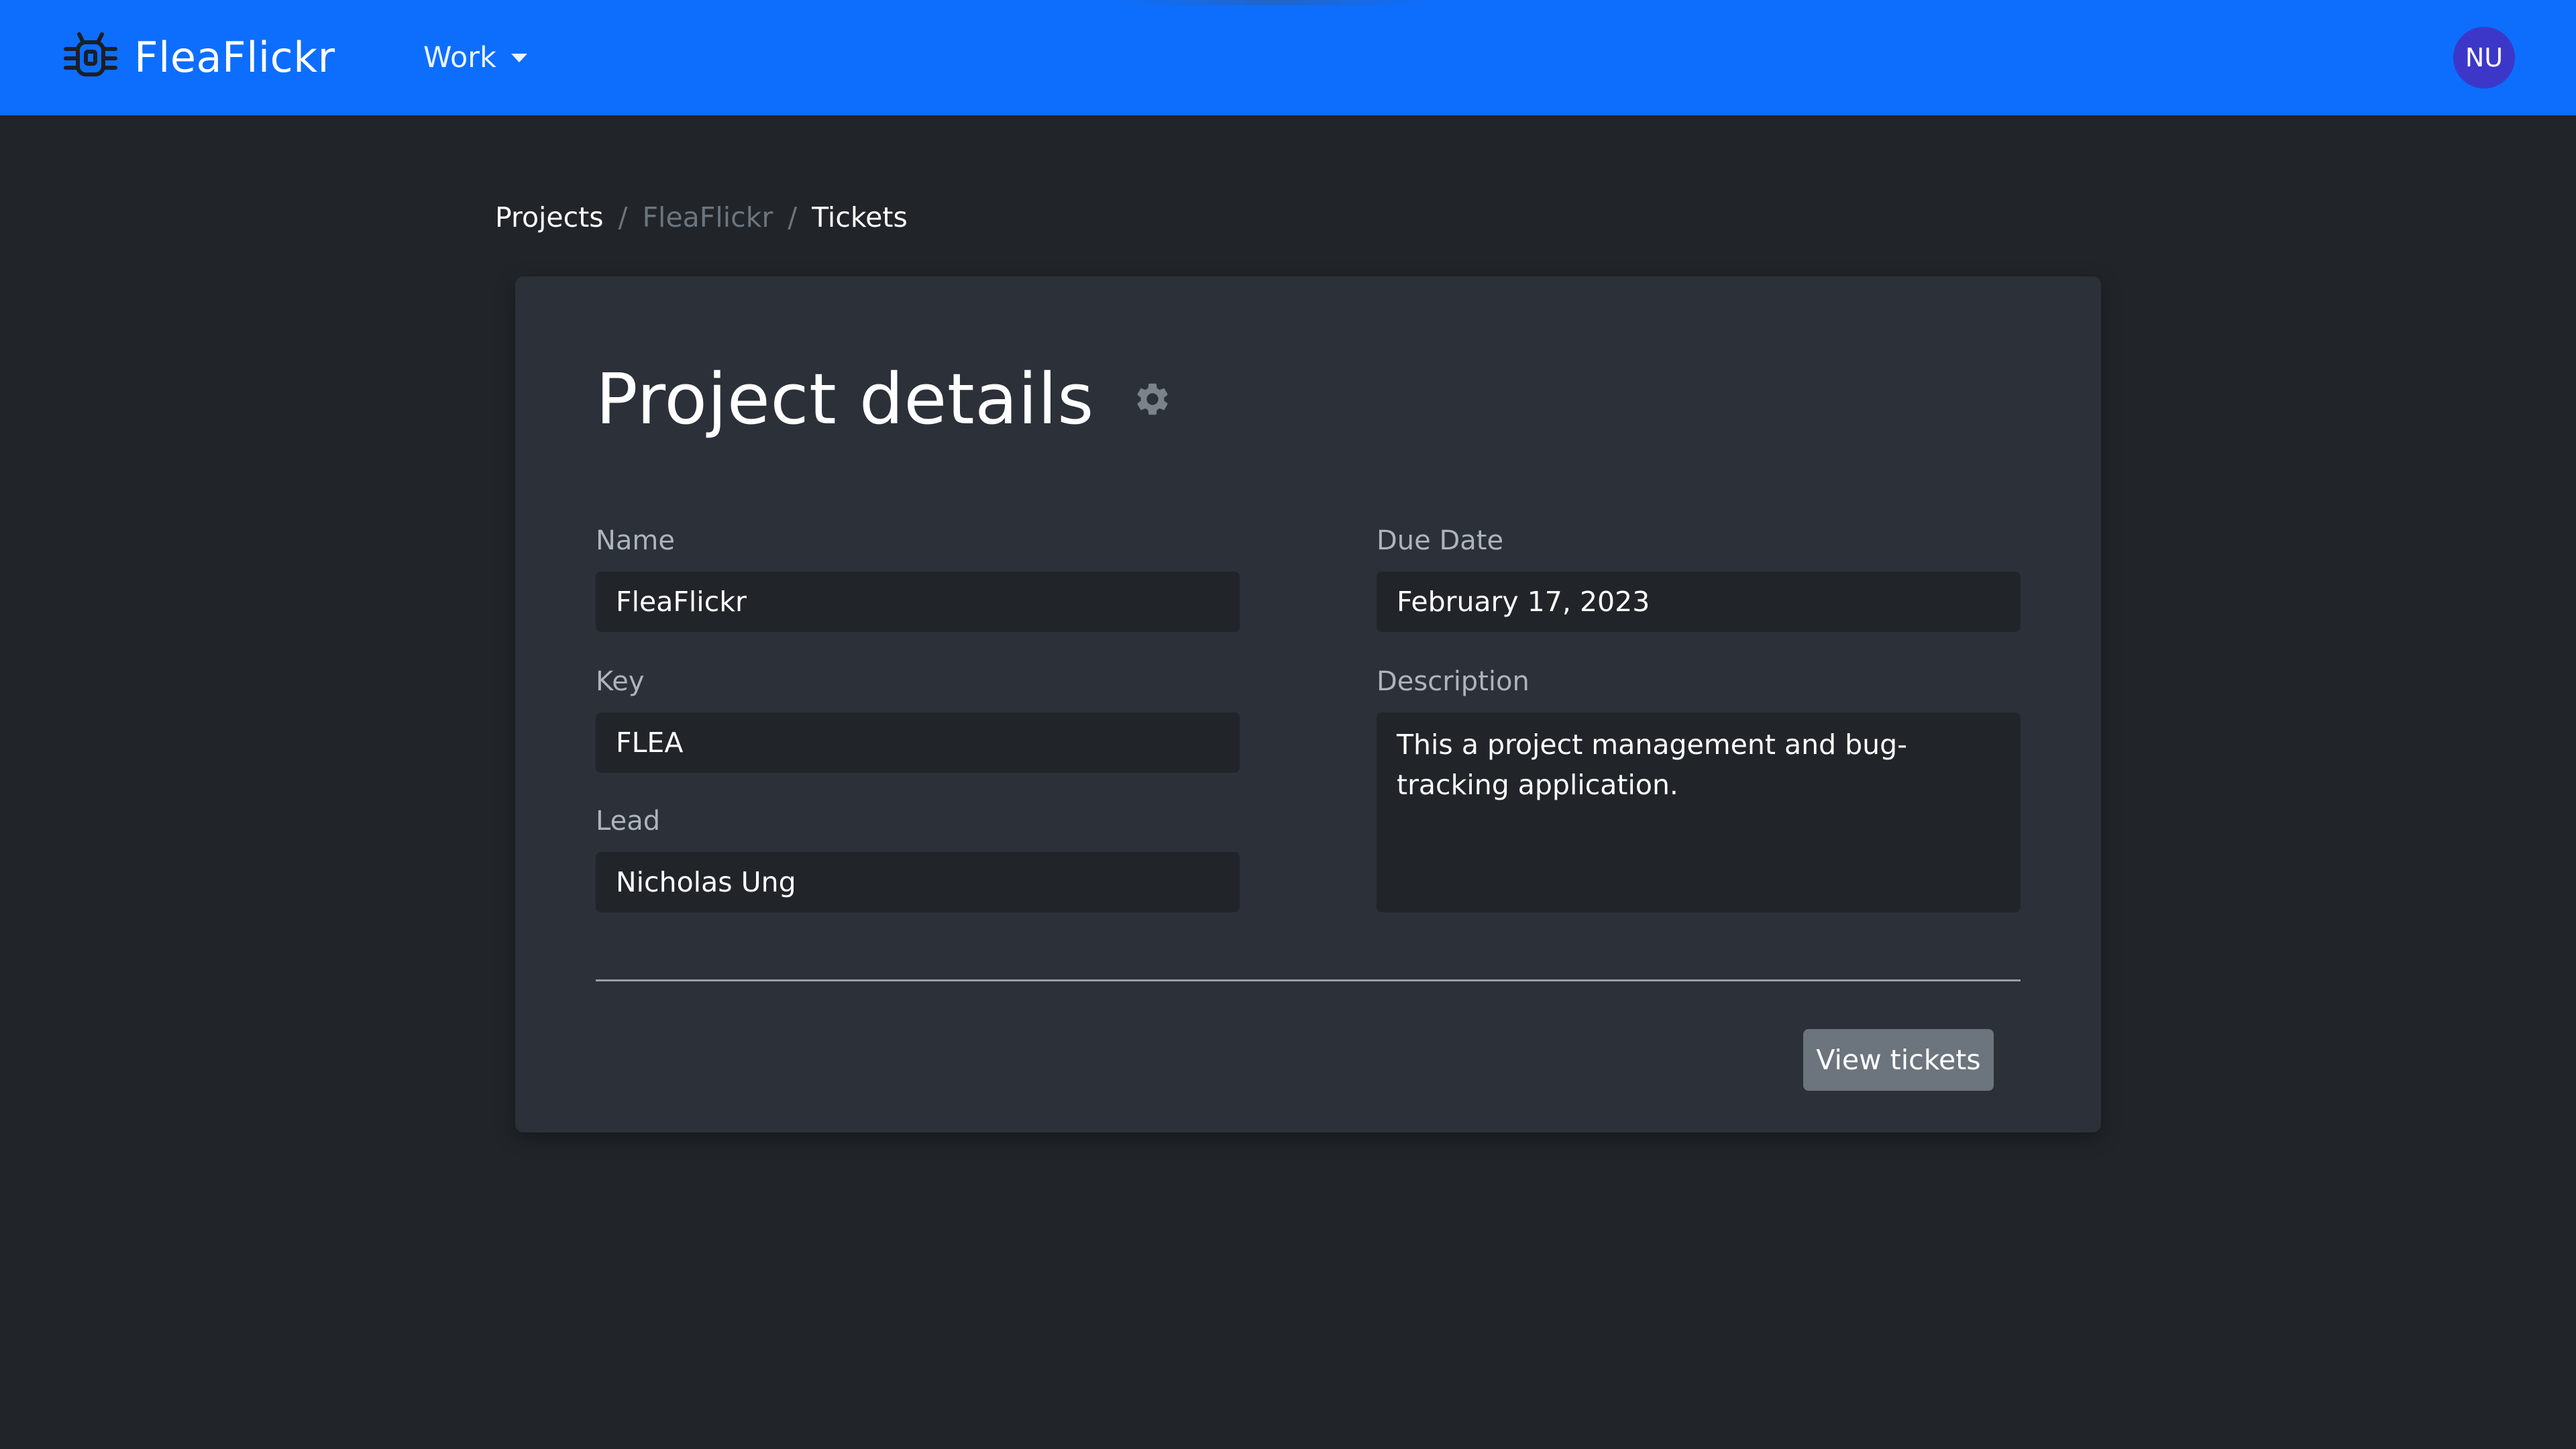  Describe the element at coordinates (636, 540) in the screenshot. I see `name-label: Name` at that location.